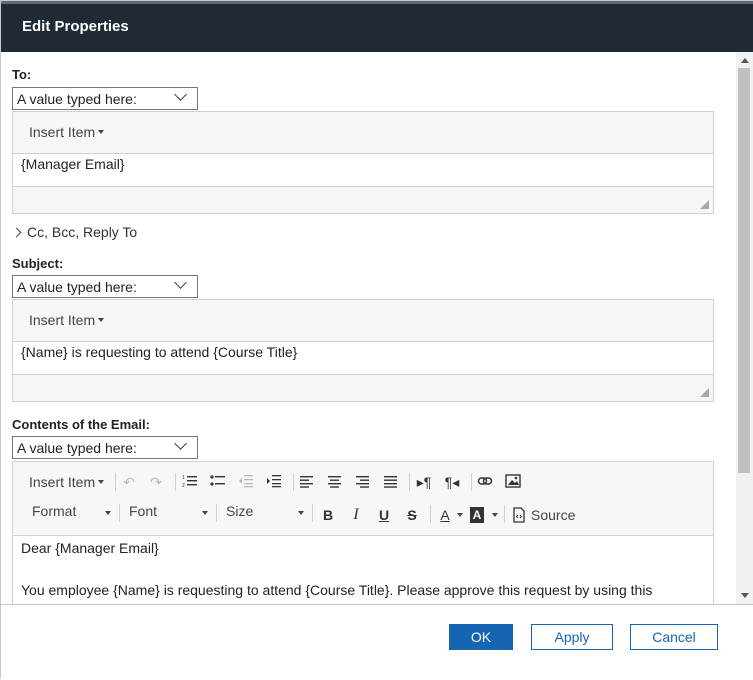 This screenshot has width=753, height=680. I want to click on bulleted-list-icon, so click(218, 482).